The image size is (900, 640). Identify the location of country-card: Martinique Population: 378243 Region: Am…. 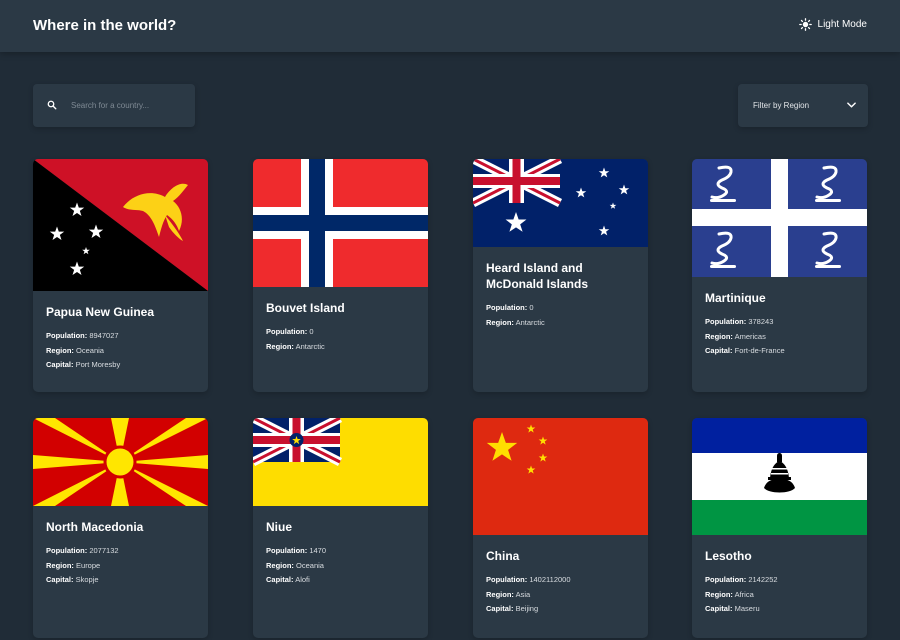
(779, 275).